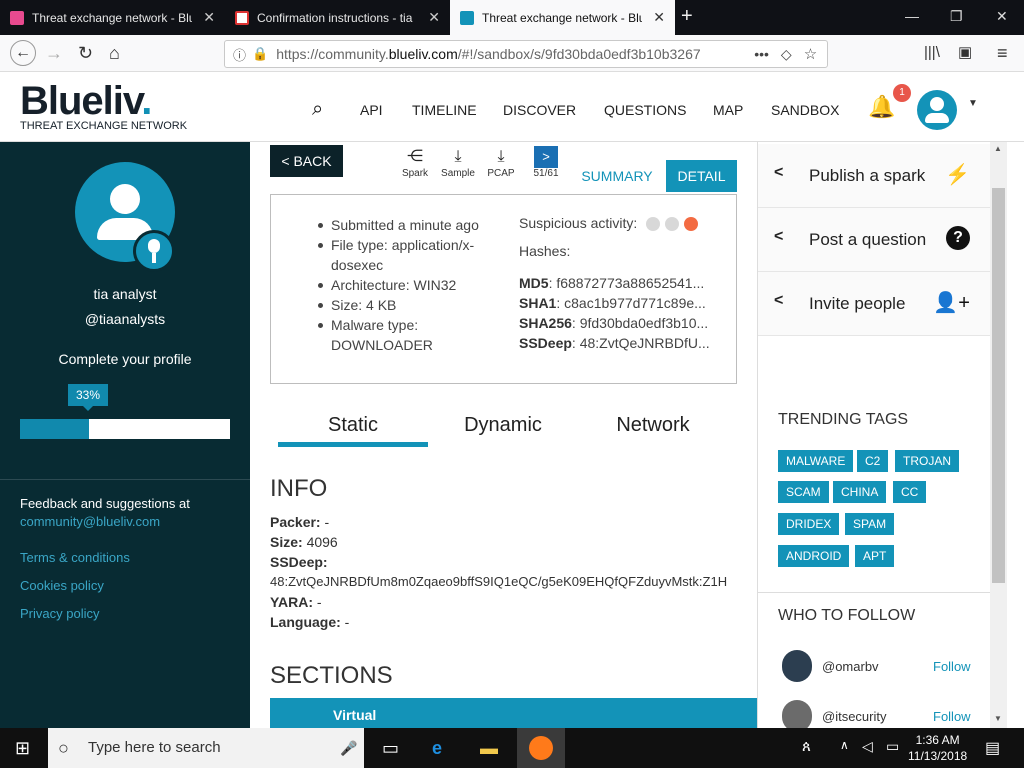  Describe the element at coordinates (892, 746) in the screenshot. I see `network-icon: ▭` at that location.